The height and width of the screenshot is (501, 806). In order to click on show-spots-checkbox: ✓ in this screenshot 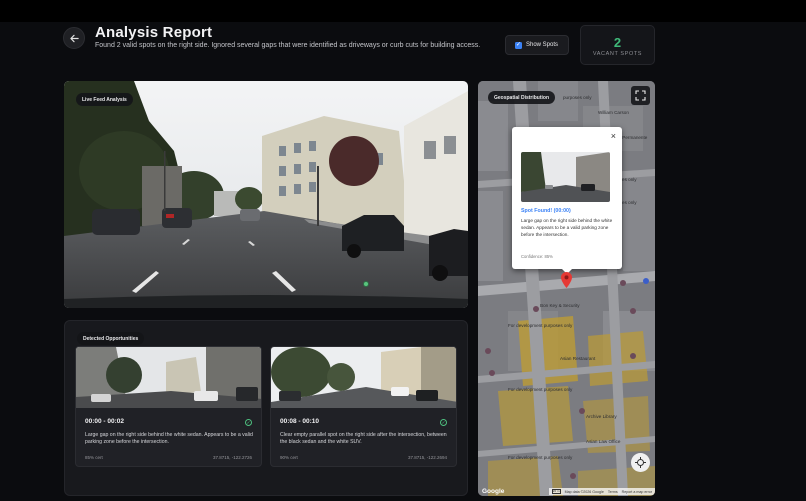, I will do `click(518, 45)`.